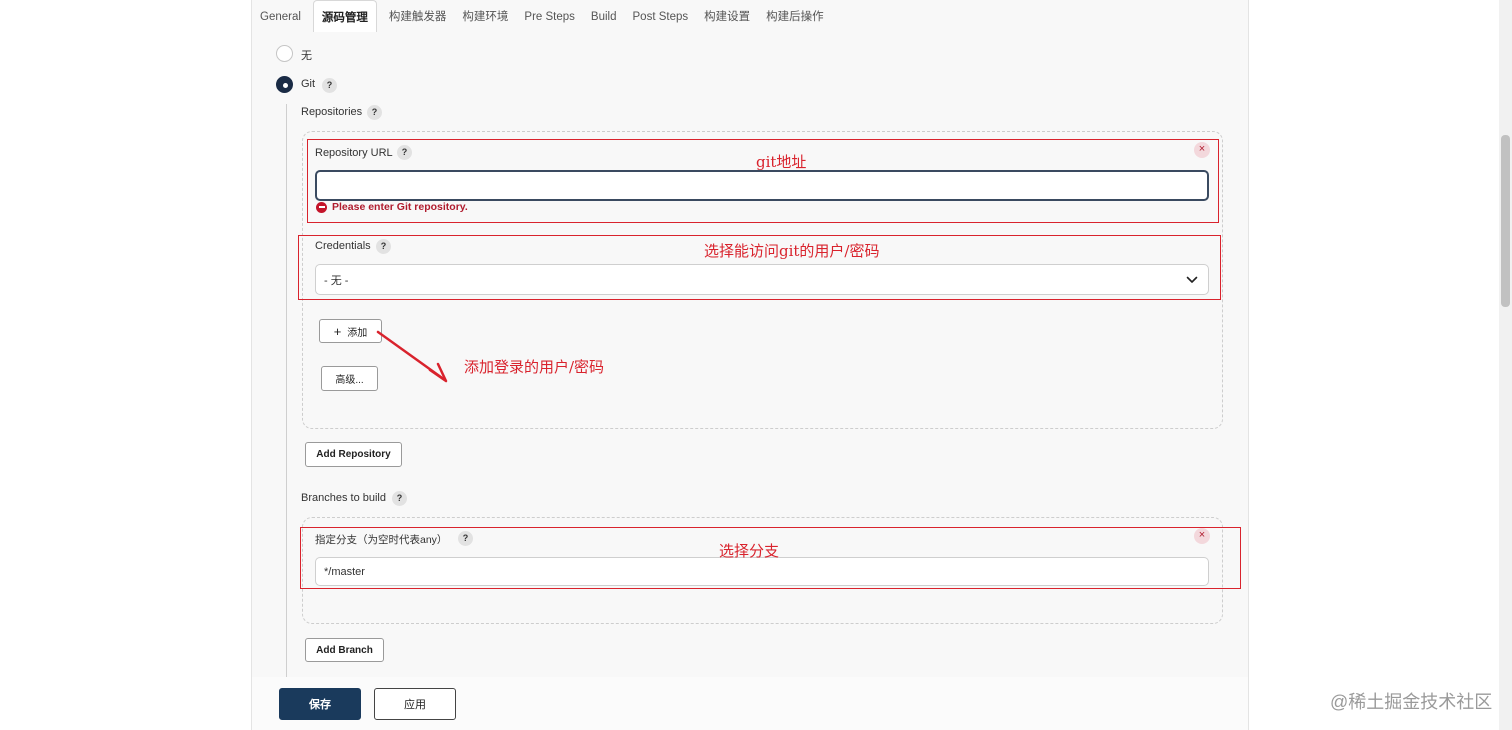 The height and width of the screenshot is (730, 1512). Describe the element at coordinates (1411, 702) in the screenshot. I see `watermark: @稀土掘金技术社区` at that location.